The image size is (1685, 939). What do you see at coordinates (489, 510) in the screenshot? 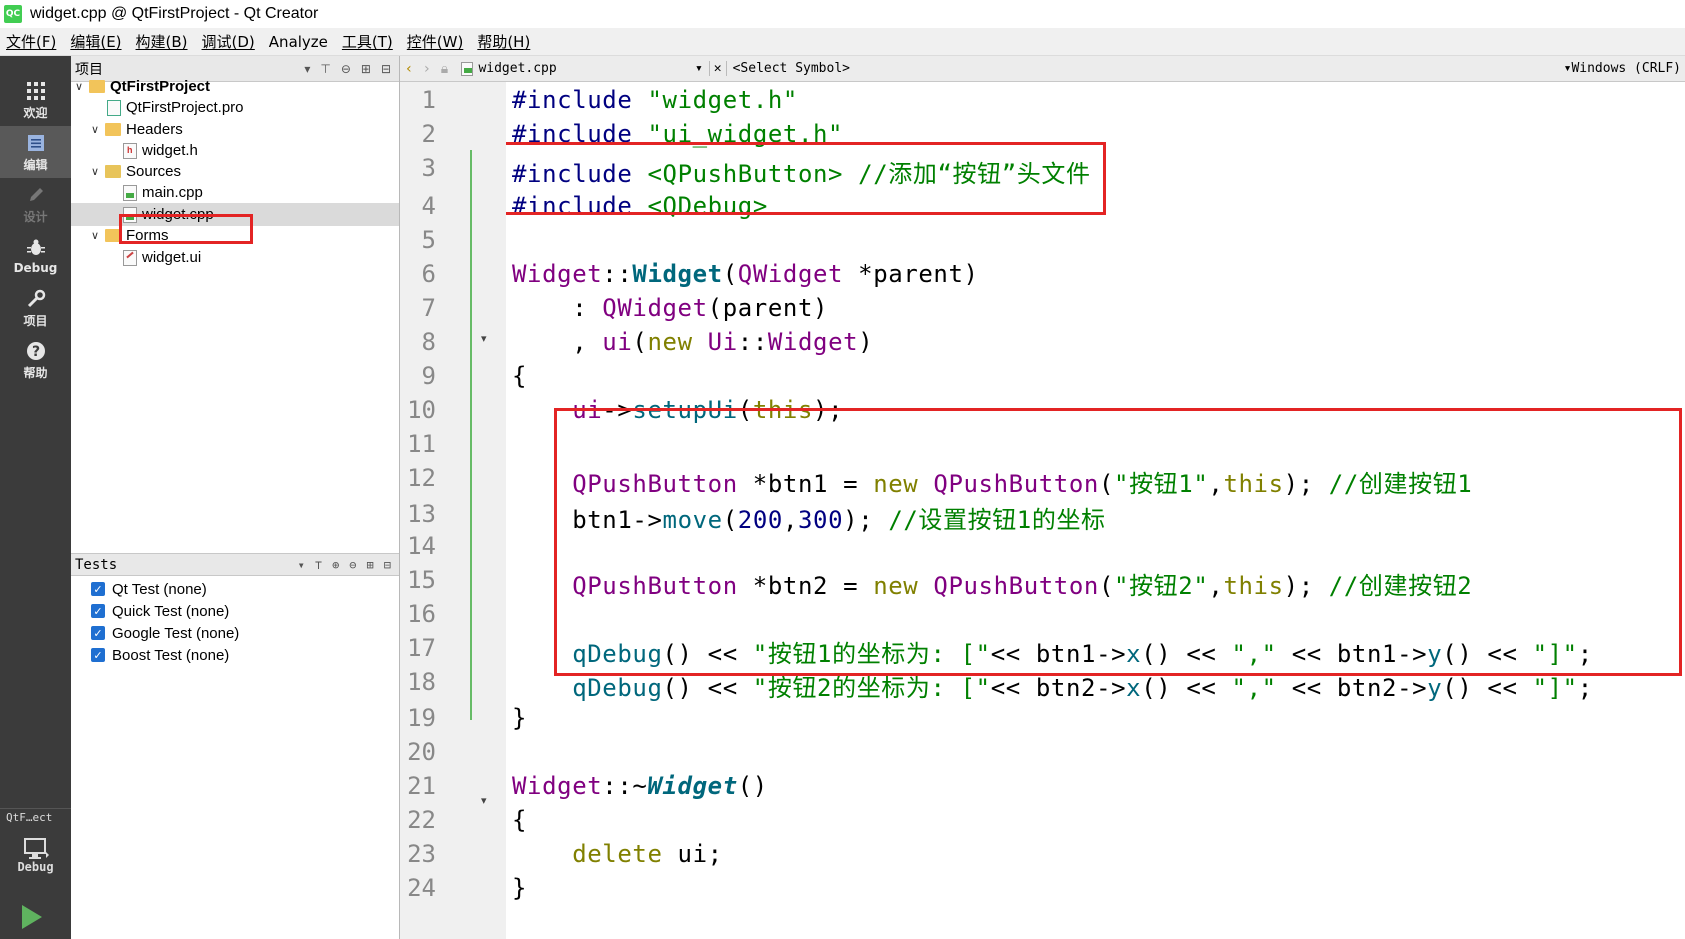
I see `fold-gutter` at bounding box center [489, 510].